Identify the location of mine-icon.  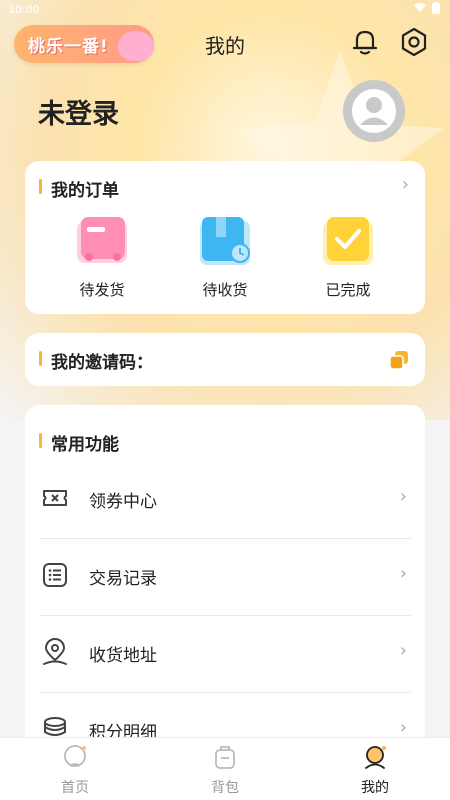
(375, 757).